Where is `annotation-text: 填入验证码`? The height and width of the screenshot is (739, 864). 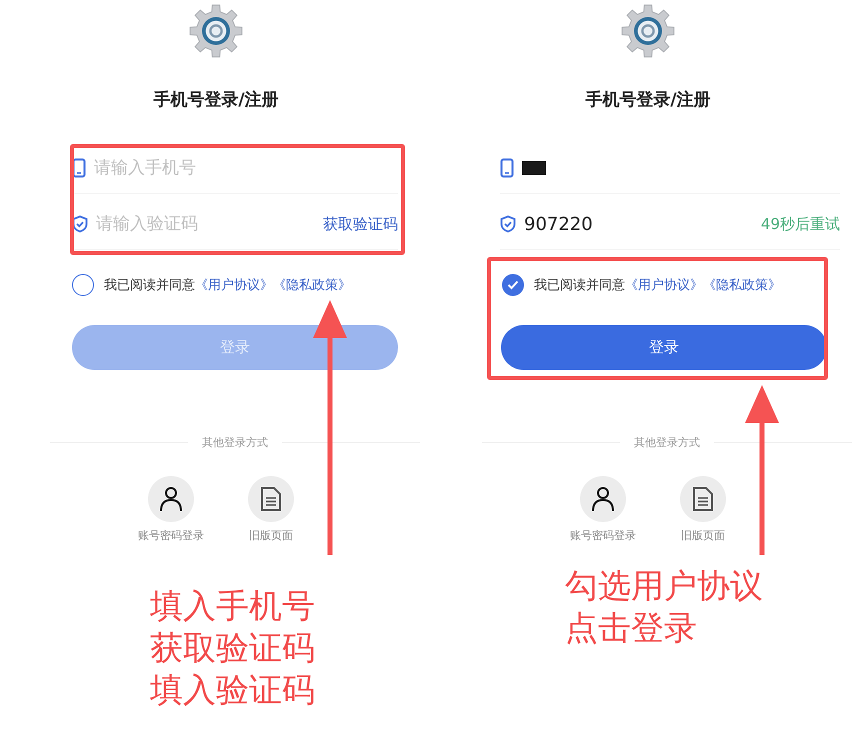 annotation-text: 填入验证码 is located at coordinates (233, 690).